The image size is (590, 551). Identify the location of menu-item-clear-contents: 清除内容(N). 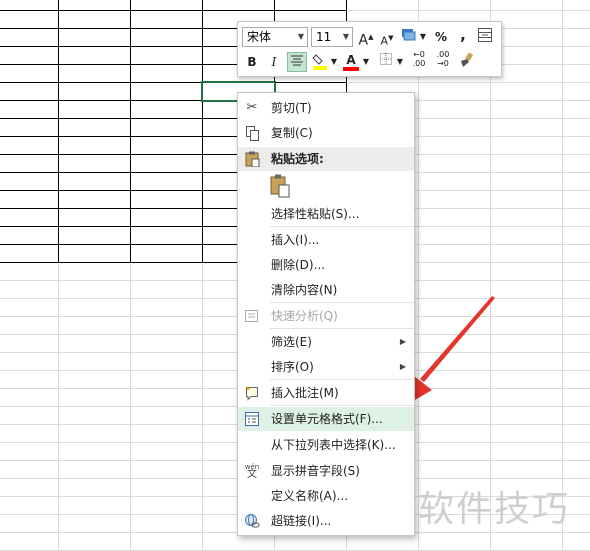
(326, 290).